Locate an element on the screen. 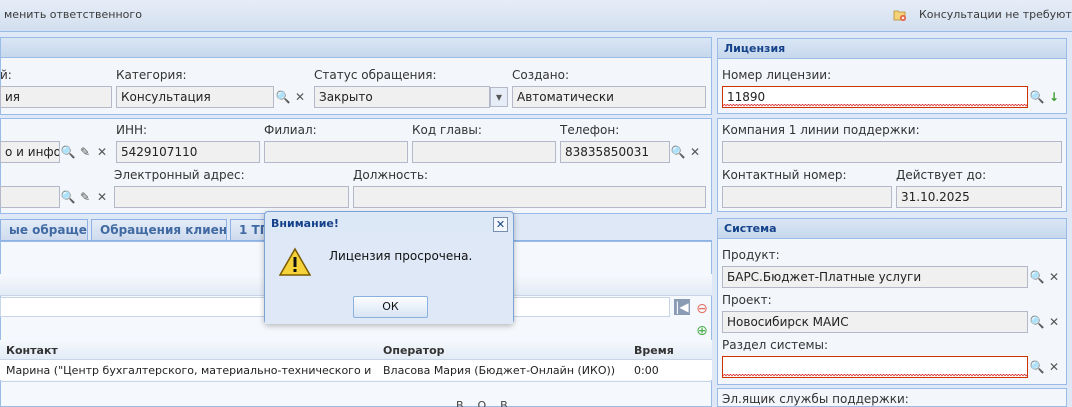 The image size is (1072, 407). status-select: Закрыто is located at coordinates (402, 97).